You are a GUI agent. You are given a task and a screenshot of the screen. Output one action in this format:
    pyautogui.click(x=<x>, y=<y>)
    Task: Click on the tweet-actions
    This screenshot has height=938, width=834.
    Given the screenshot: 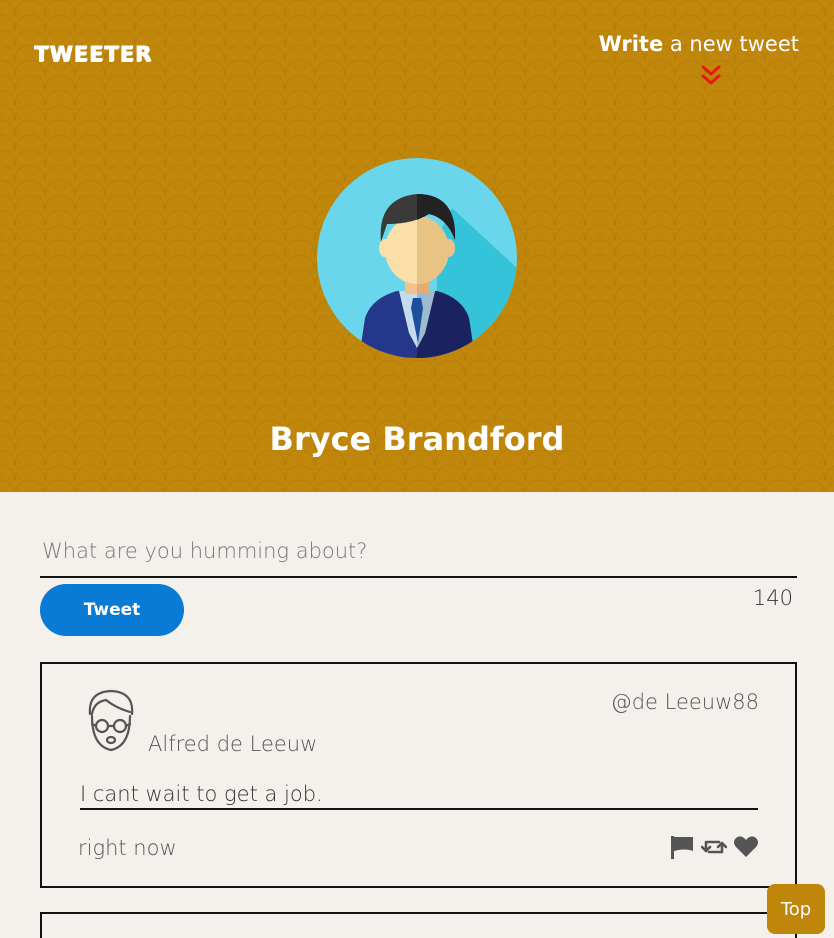 What is the action you would take?
    pyautogui.click(x=714, y=847)
    